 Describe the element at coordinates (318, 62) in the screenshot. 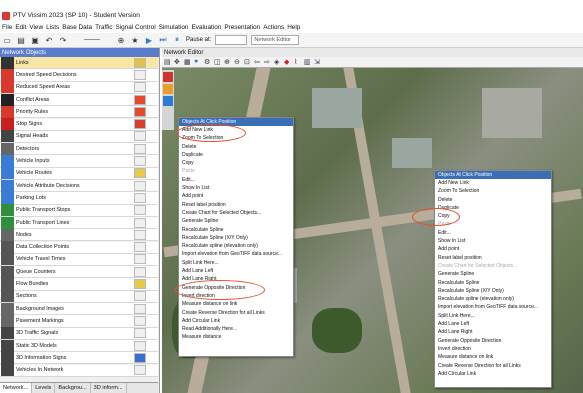

I see `export-icon: ⇲` at that location.